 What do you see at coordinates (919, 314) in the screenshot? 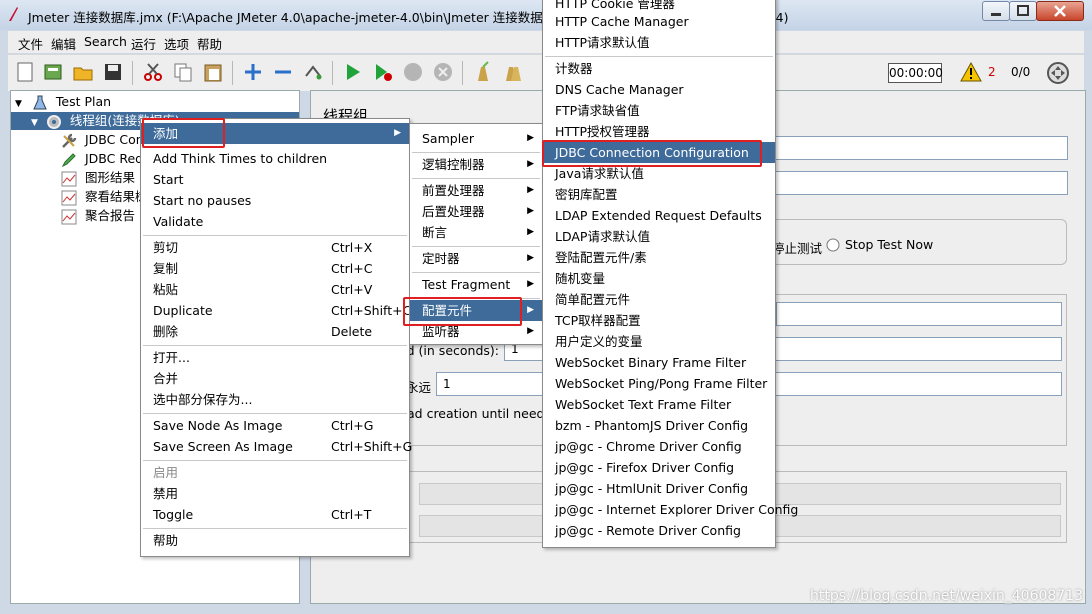
I see `threads-field` at bounding box center [919, 314].